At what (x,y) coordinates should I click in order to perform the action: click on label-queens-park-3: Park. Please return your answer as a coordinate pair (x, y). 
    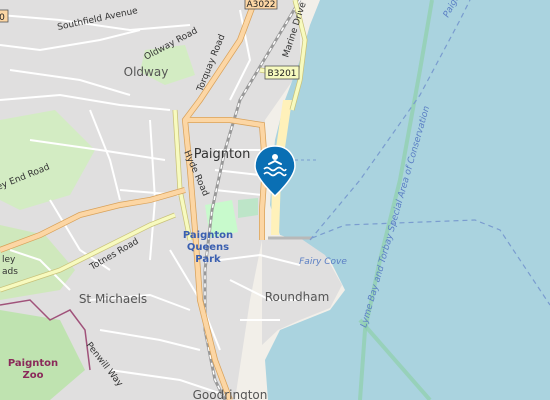
    Looking at the image, I should click on (208, 259).